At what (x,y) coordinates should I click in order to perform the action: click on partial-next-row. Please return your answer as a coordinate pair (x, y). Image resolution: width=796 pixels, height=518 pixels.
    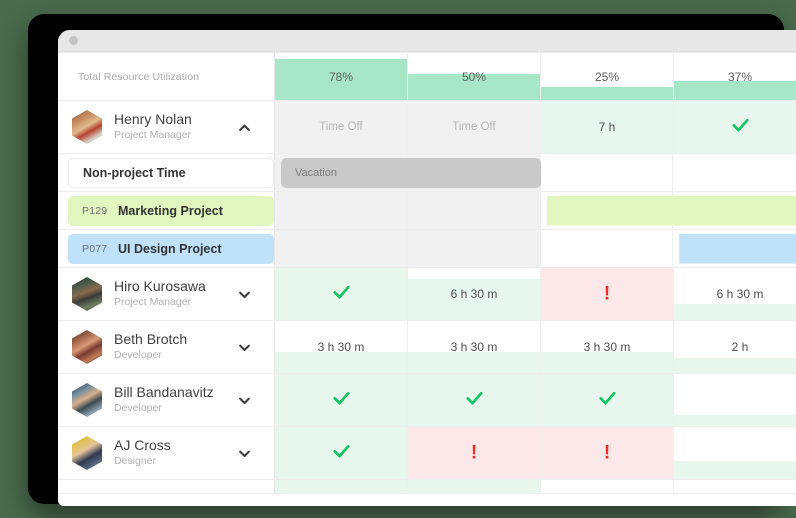
    Looking at the image, I should click on (427, 487).